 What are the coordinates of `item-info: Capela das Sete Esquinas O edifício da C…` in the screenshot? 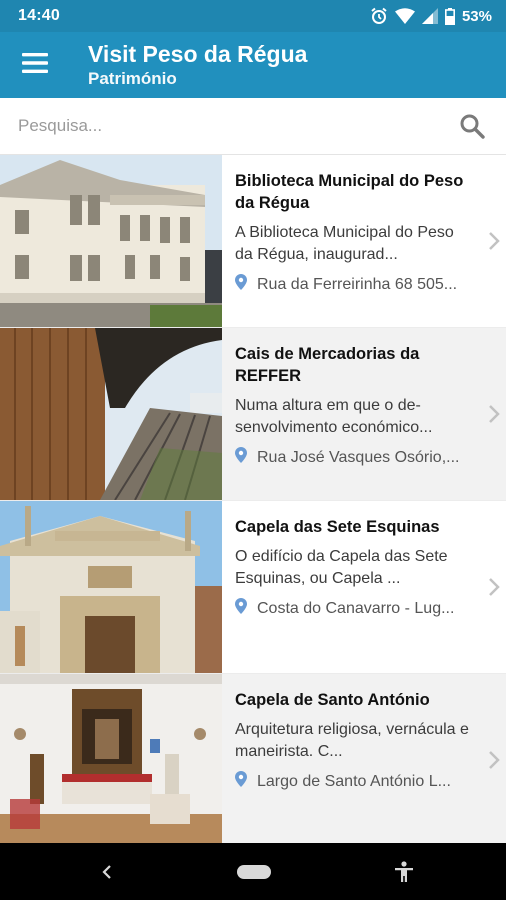 It's located at (364, 587).